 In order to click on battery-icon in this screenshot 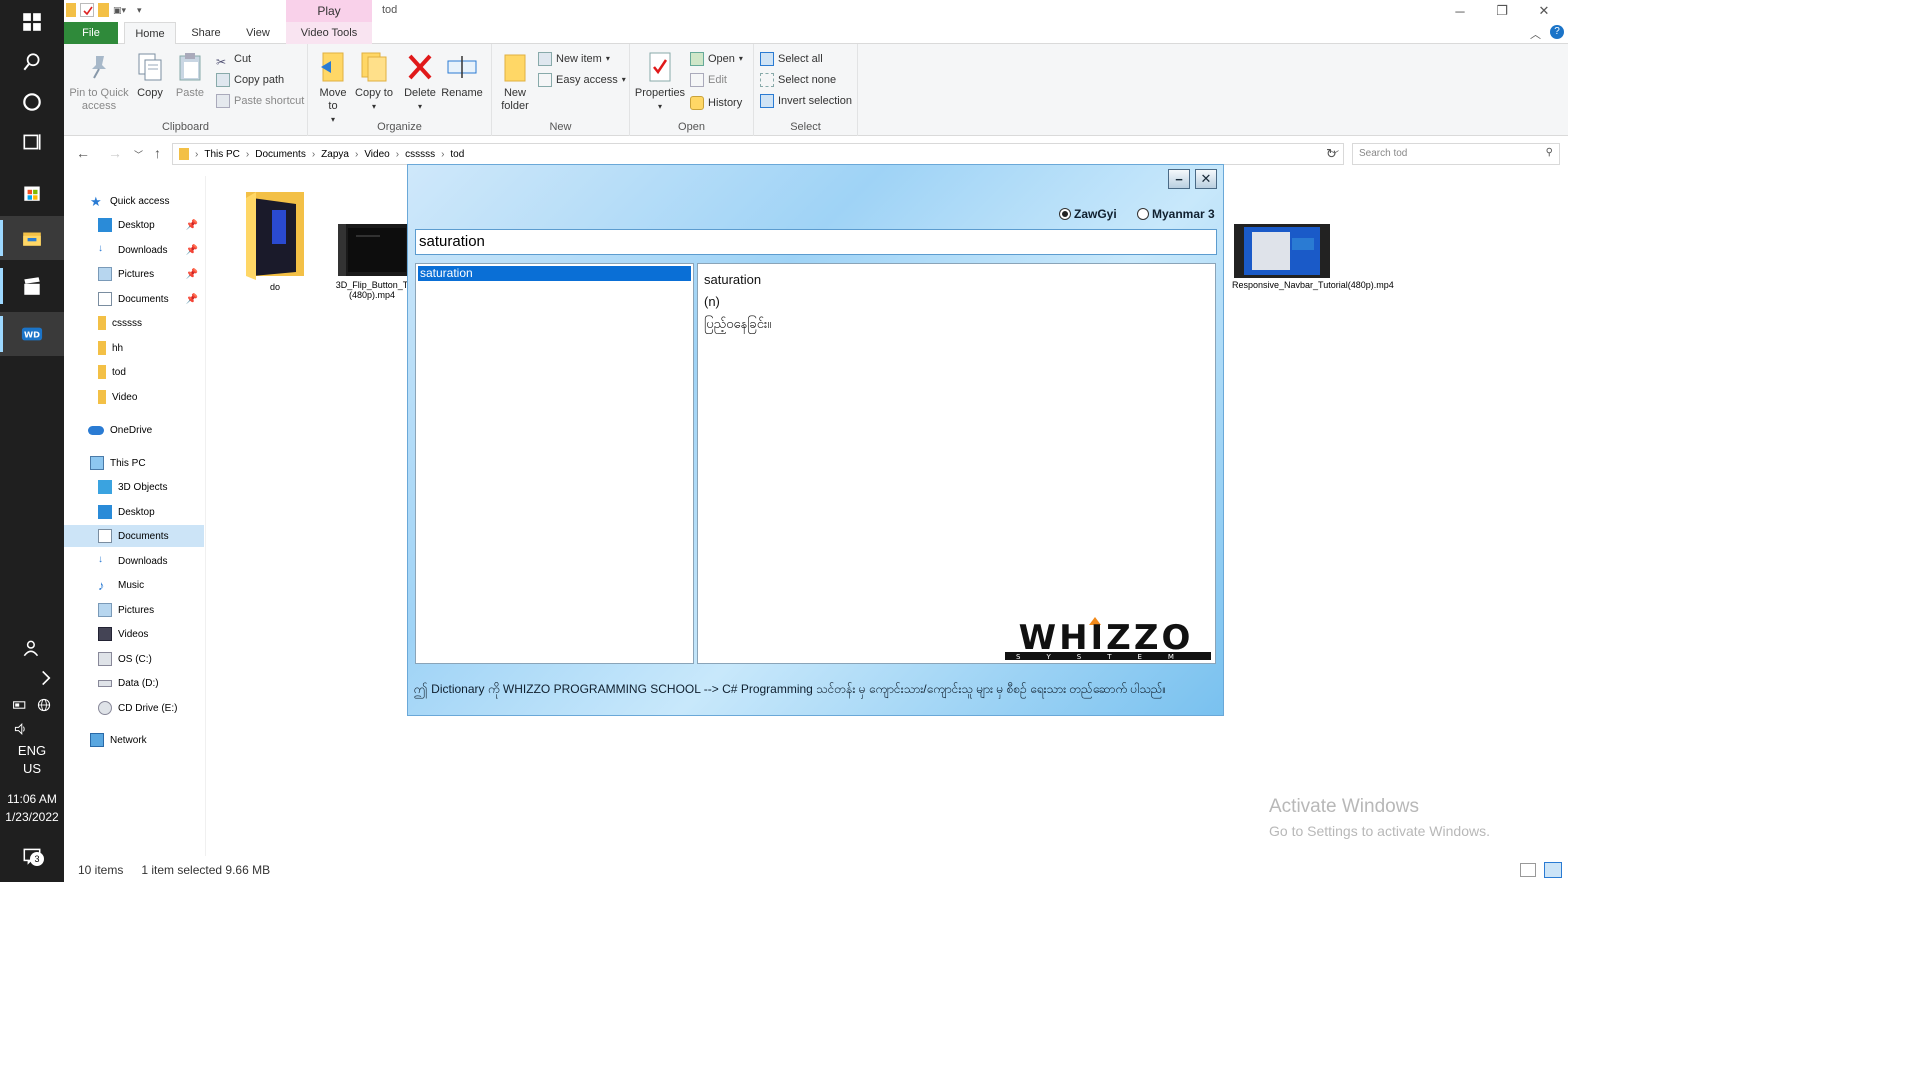, I will do `click(20, 705)`.